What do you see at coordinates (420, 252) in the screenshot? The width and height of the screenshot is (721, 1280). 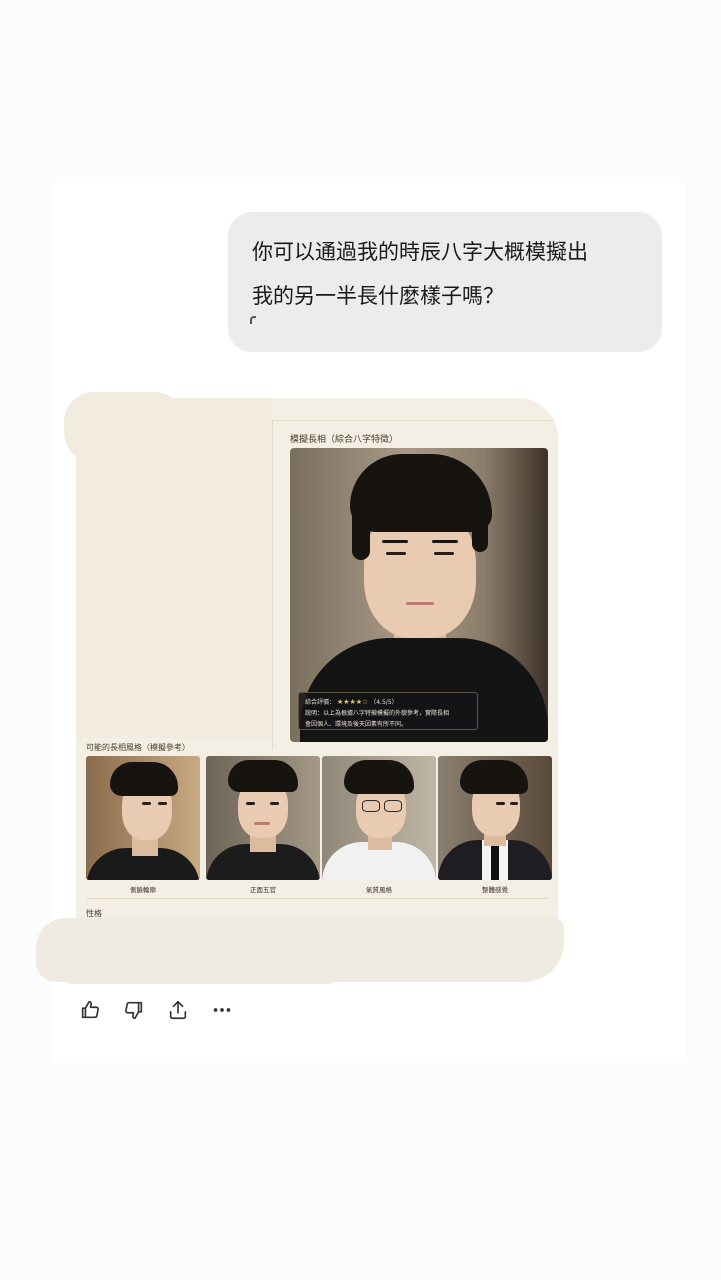 I see `user-message-line: 你可以通過我的時辰八字大概模擬出` at bounding box center [420, 252].